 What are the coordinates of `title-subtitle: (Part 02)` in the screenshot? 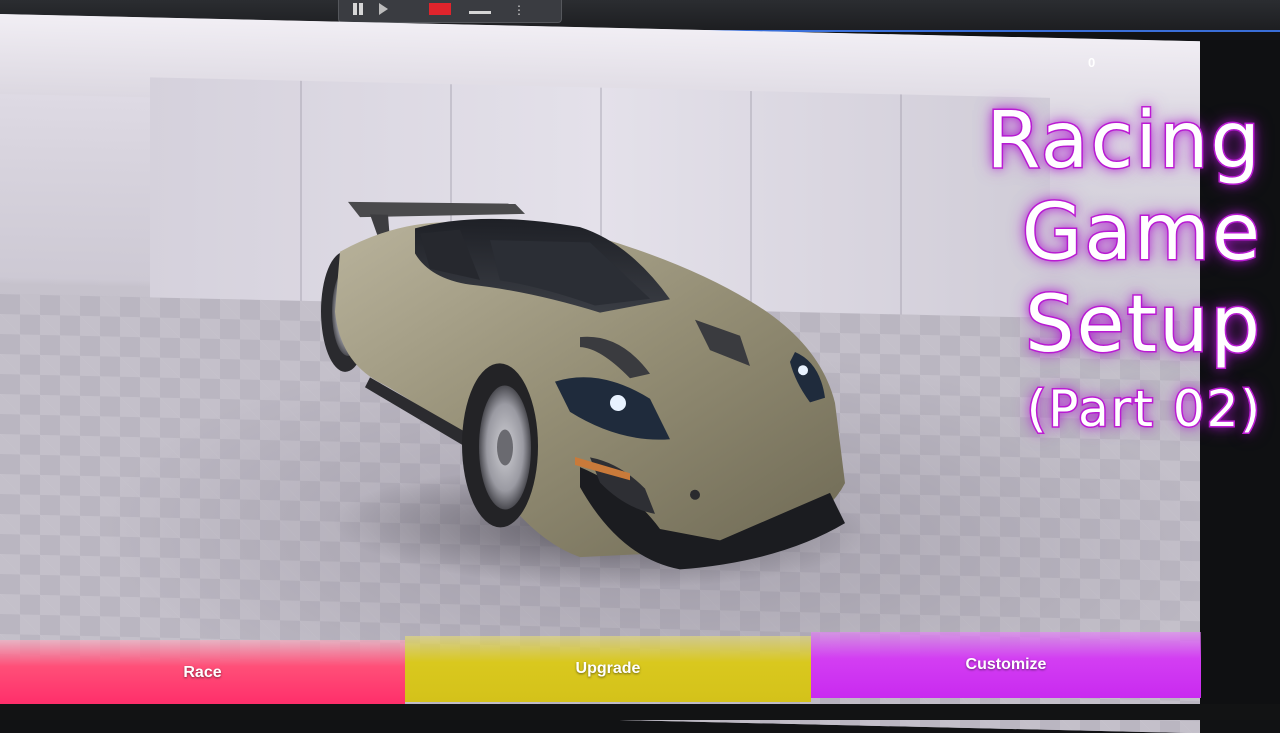 It's located at (1143, 409).